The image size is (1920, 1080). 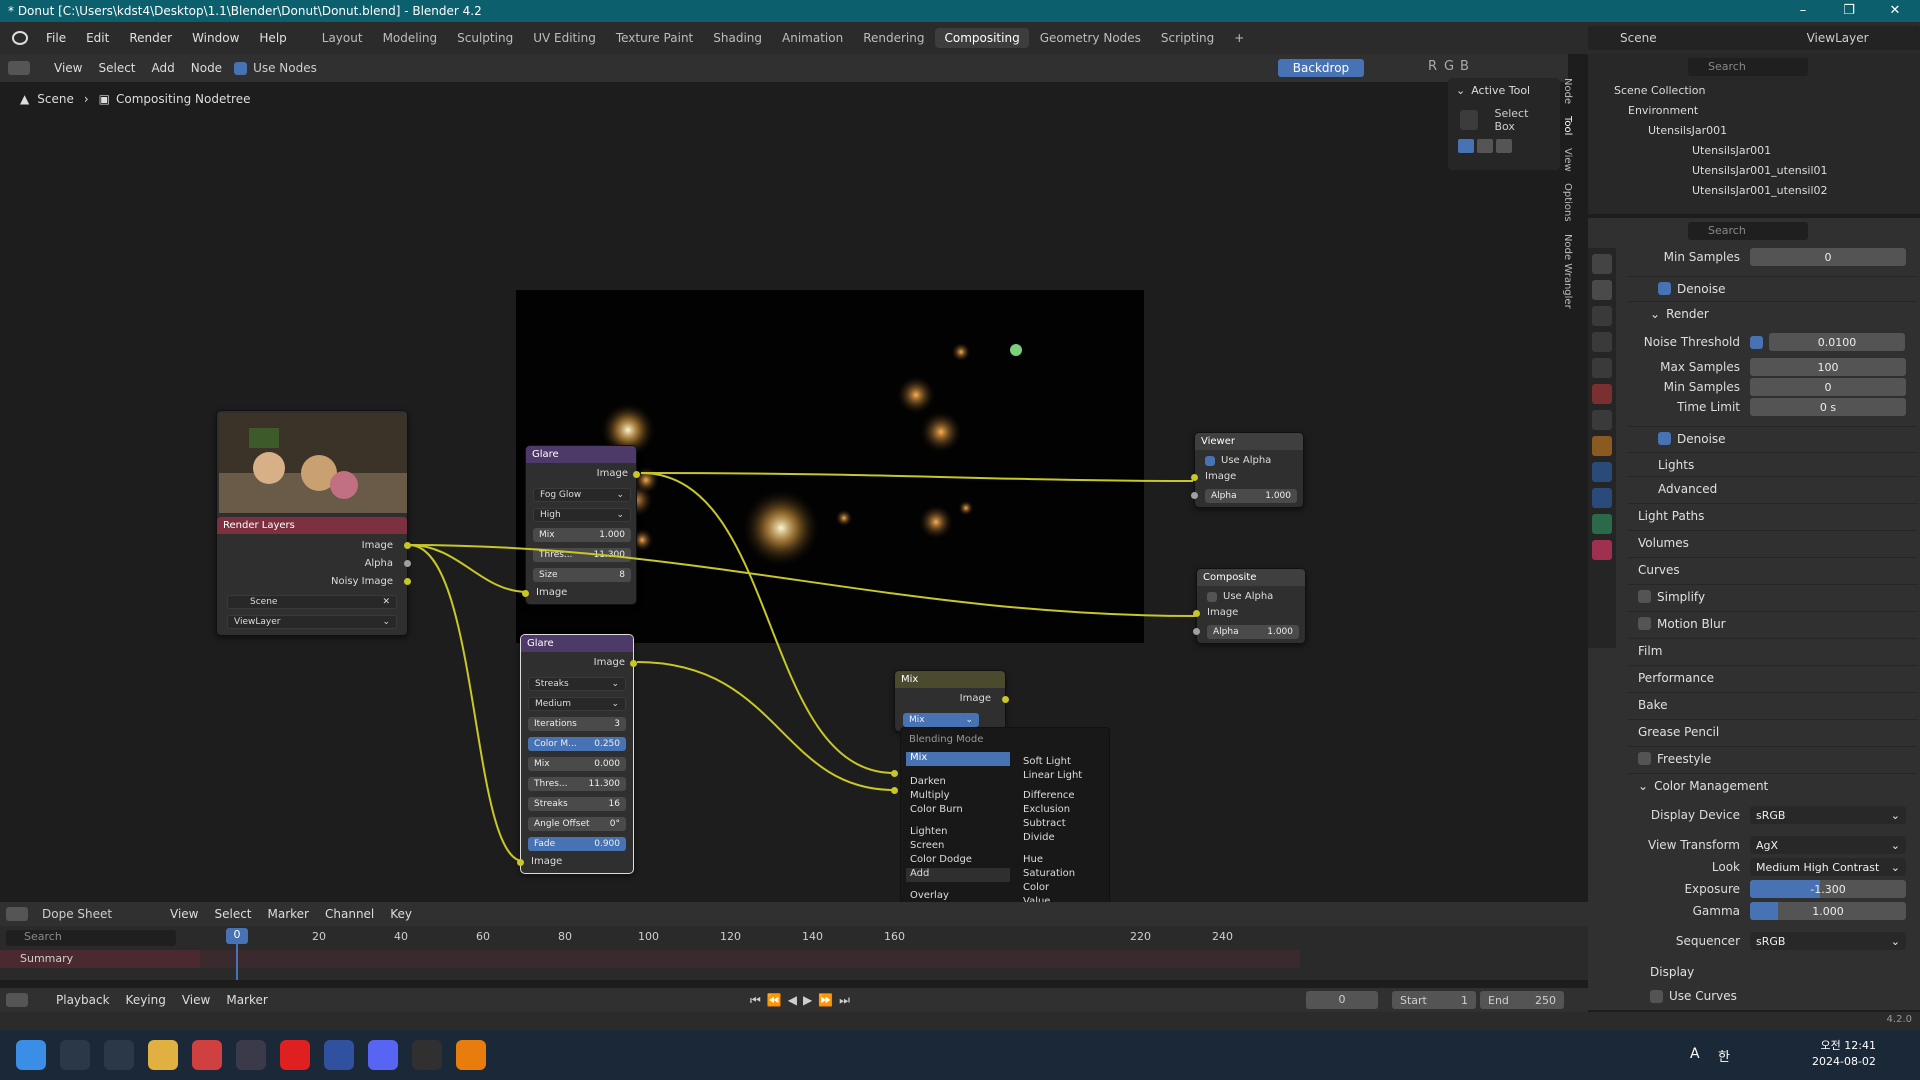 I want to click on restore-icon: ❐, so click(x=1849, y=11).